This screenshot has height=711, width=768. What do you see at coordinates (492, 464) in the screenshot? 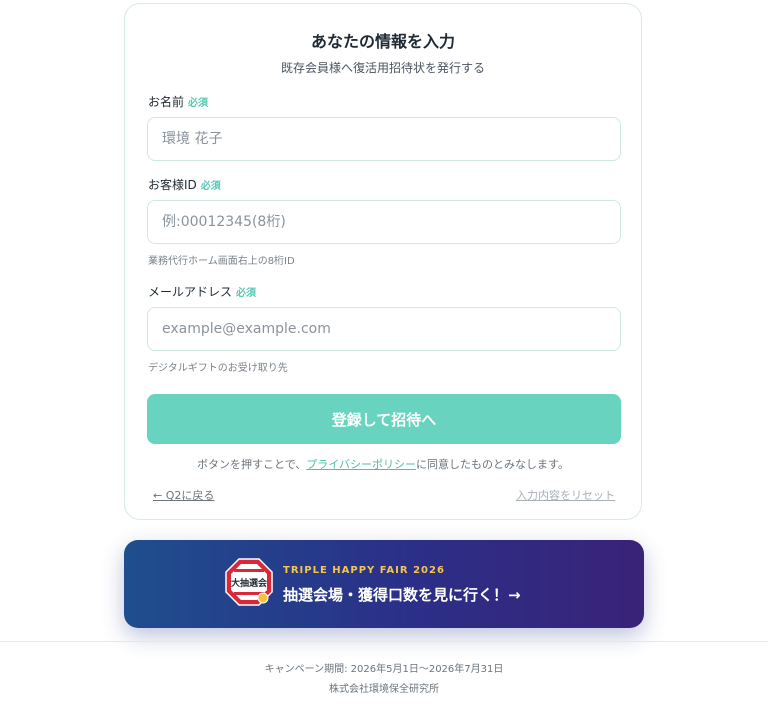
I see `consent-suffix: に同意したものとみなします。` at bounding box center [492, 464].